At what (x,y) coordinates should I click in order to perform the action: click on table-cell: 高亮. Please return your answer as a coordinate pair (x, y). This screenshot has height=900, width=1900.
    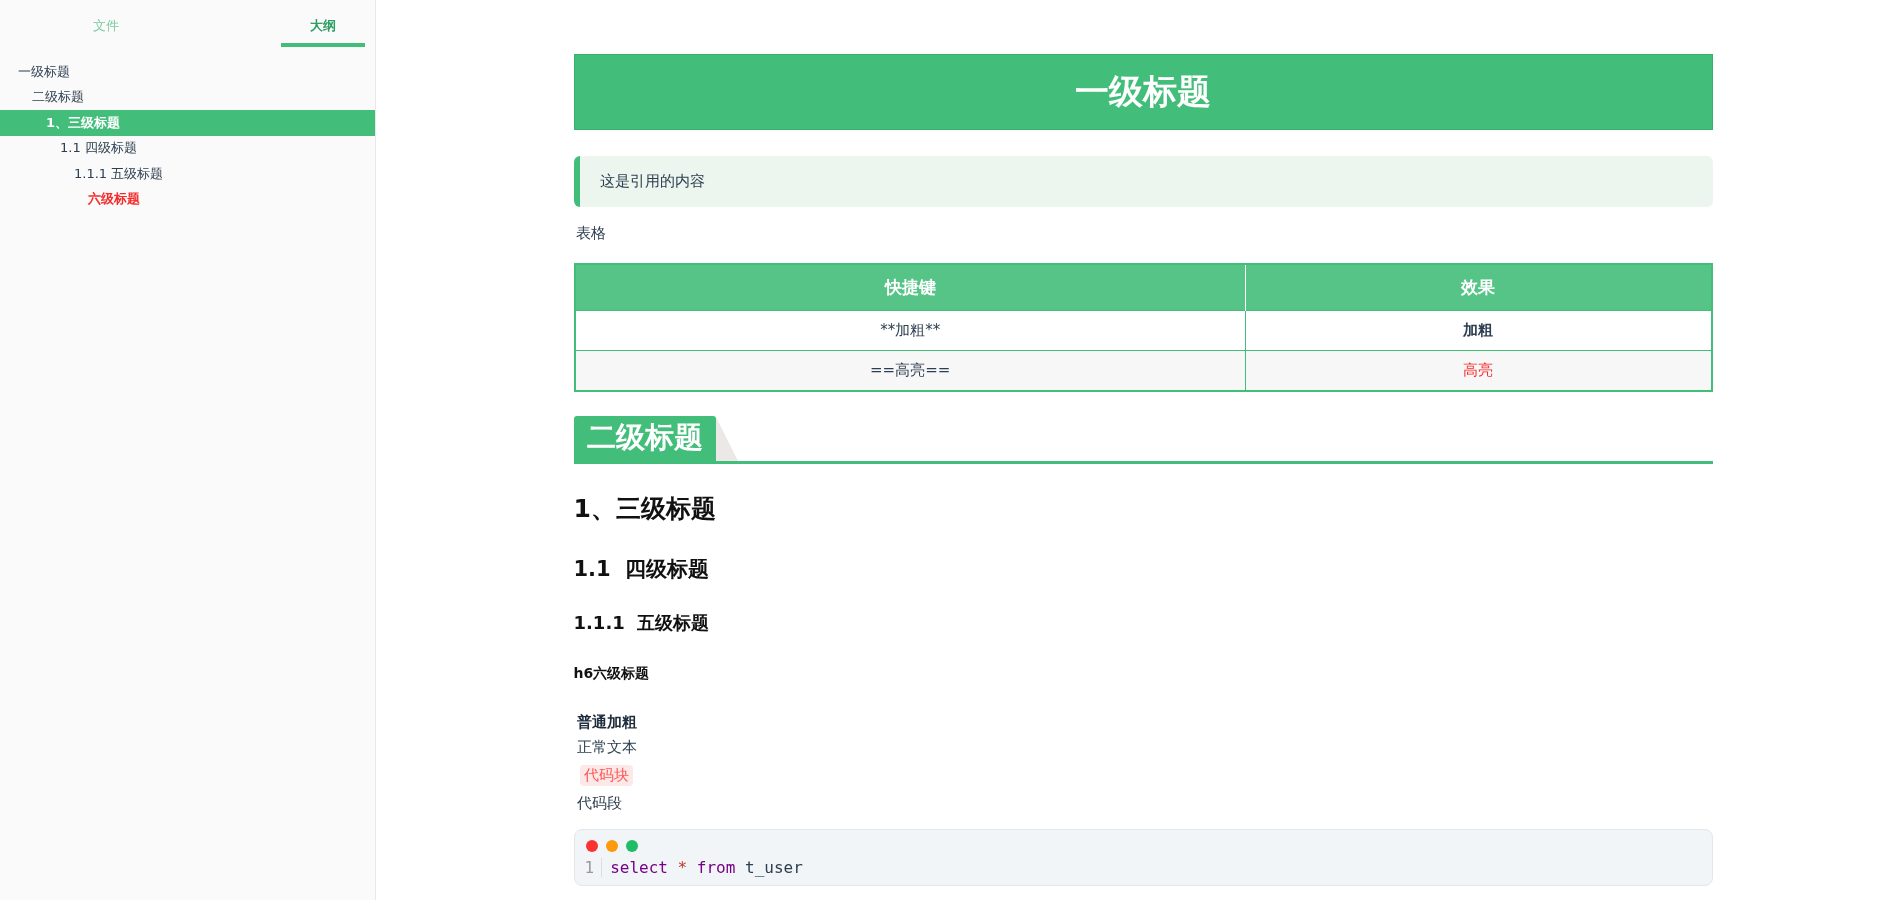
    Looking at the image, I should click on (1478, 370).